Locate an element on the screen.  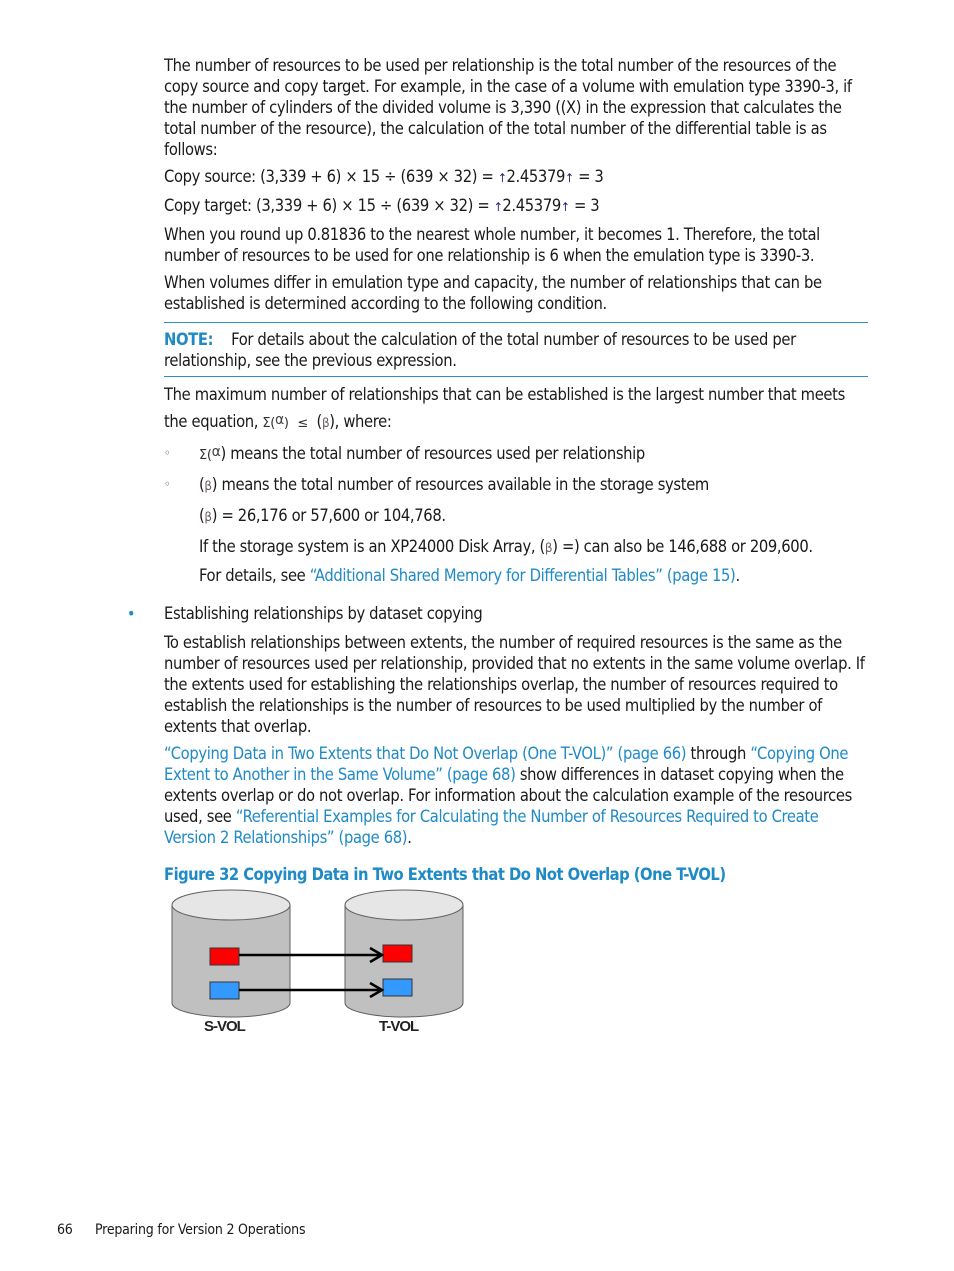
svol-label: S-VOL is located at coordinates (225, 1026).